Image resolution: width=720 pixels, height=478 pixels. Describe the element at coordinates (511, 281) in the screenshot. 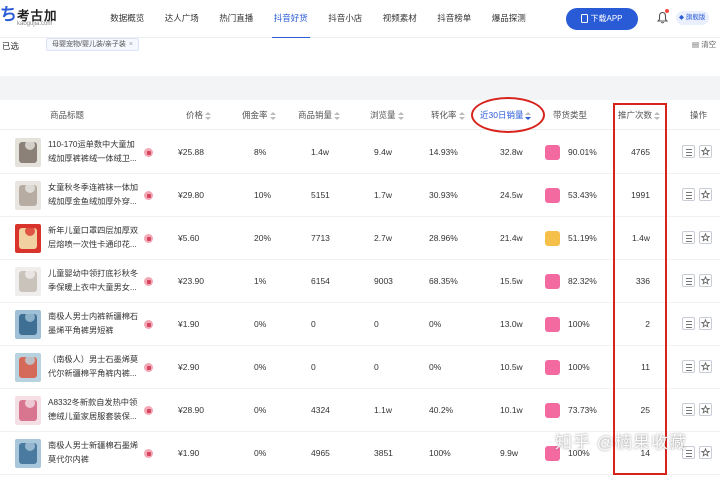

I see `cell-sales30: 15.5w` at that location.